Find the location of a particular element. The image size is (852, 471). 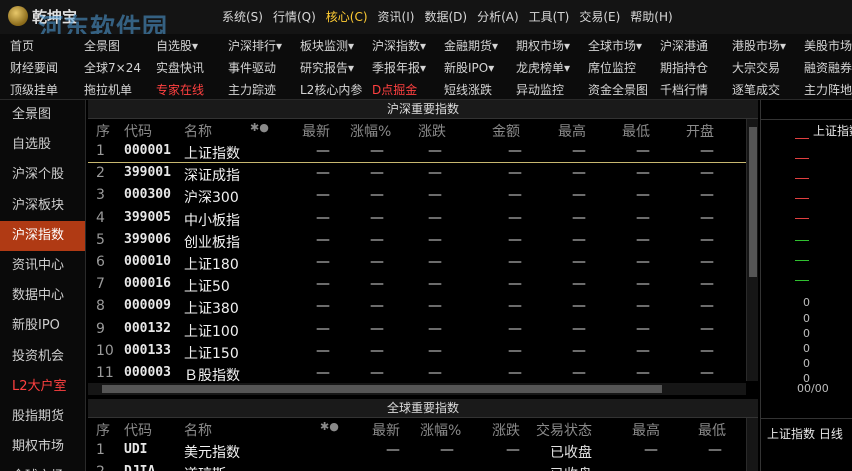

toolbar-button: 大宗交易 is located at coordinates (756, 67).